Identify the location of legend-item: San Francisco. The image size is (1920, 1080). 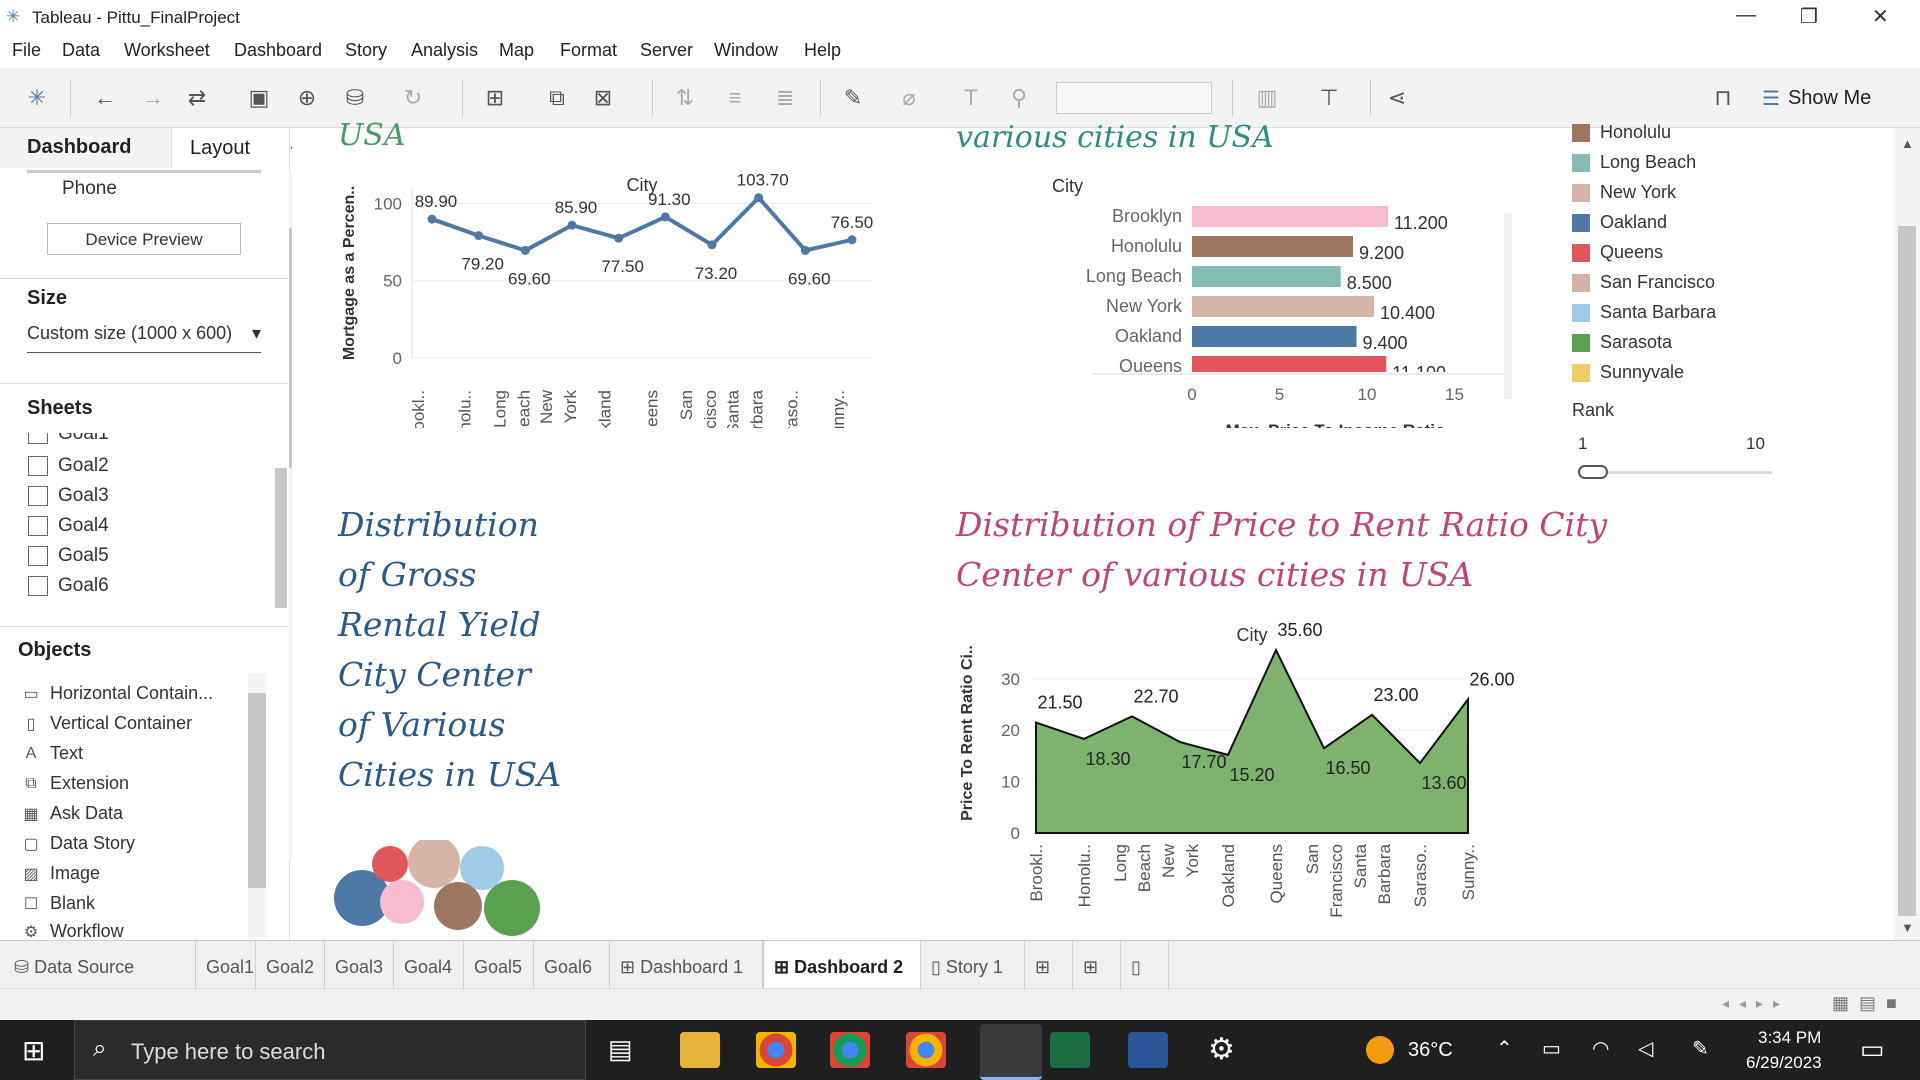
(1643, 282).